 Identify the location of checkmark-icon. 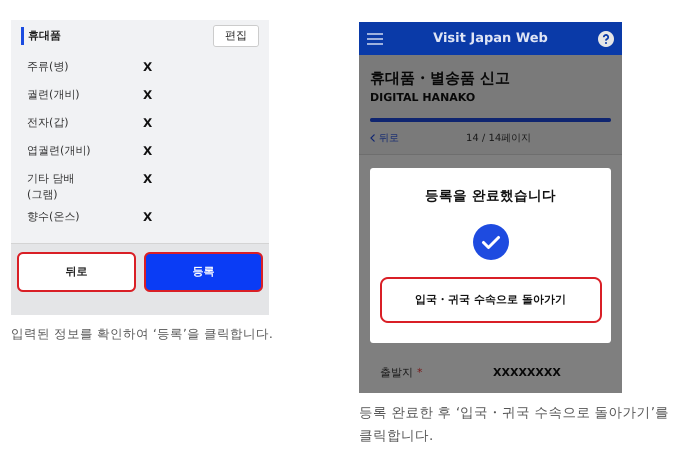
(490, 242).